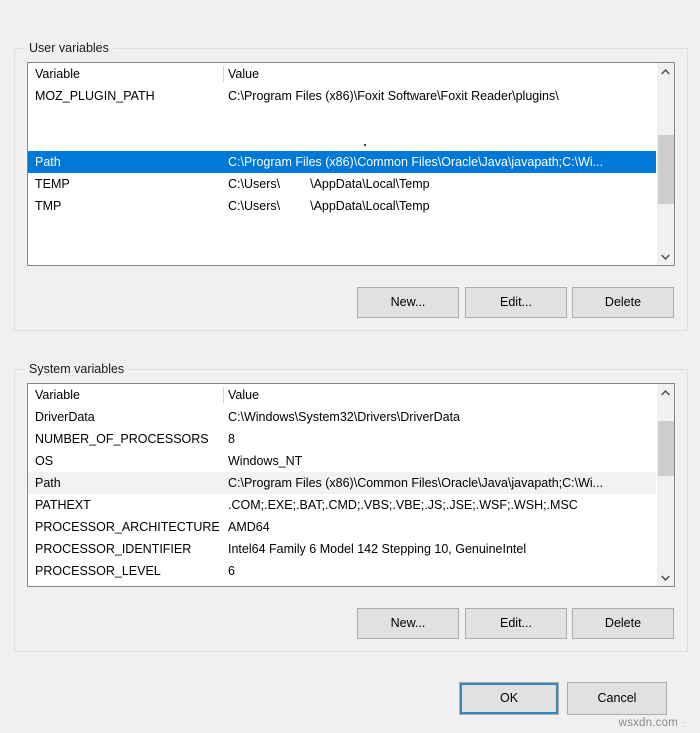 The image size is (700, 733). I want to click on system-column-header-variable: Variable, so click(57, 395).